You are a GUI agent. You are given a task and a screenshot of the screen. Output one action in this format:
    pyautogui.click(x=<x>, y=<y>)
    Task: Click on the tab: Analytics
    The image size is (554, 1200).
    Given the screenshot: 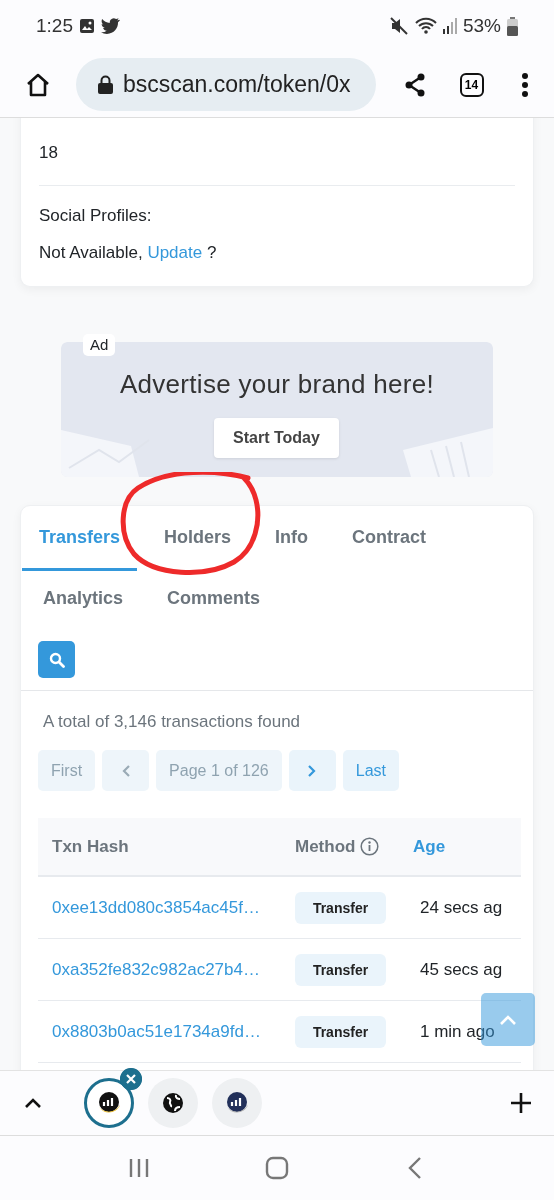 What is the action you would take?
    pyautogui.click(x=83, y=599)
    